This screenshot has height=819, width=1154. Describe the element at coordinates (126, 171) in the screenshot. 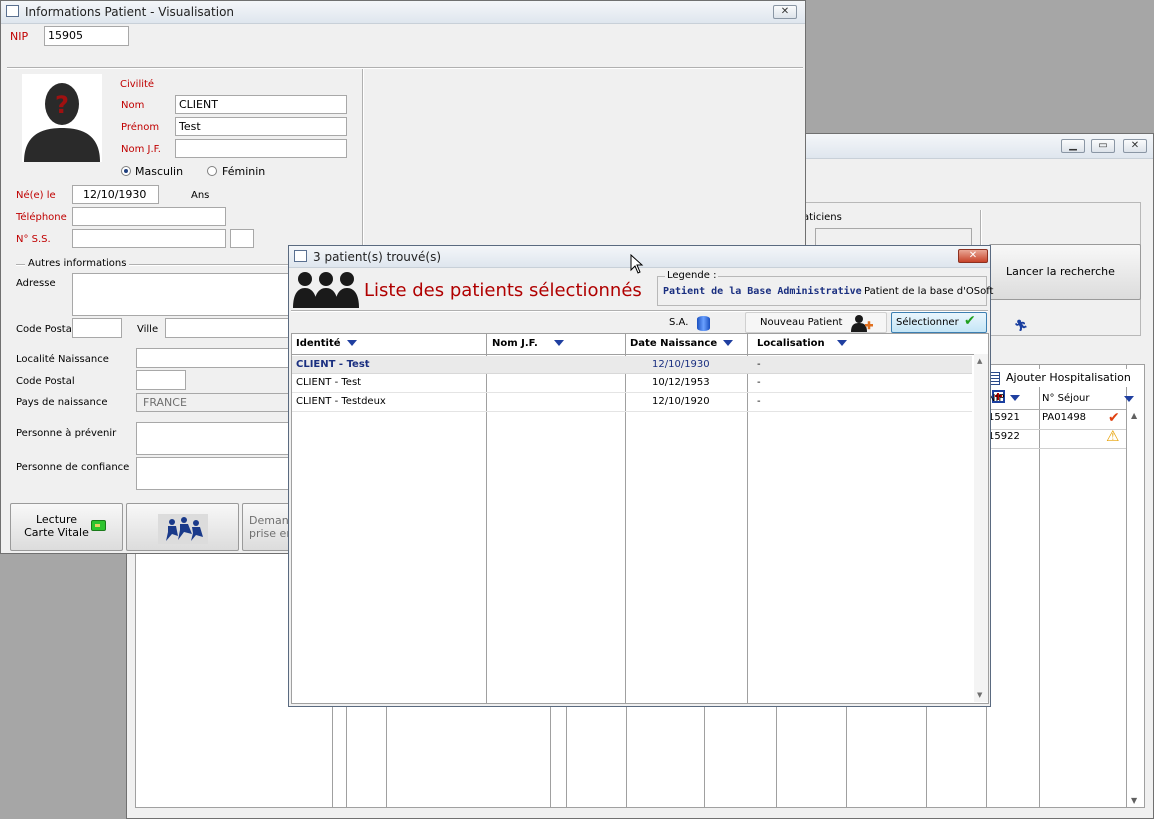

I see `masculin-radio` at that location.